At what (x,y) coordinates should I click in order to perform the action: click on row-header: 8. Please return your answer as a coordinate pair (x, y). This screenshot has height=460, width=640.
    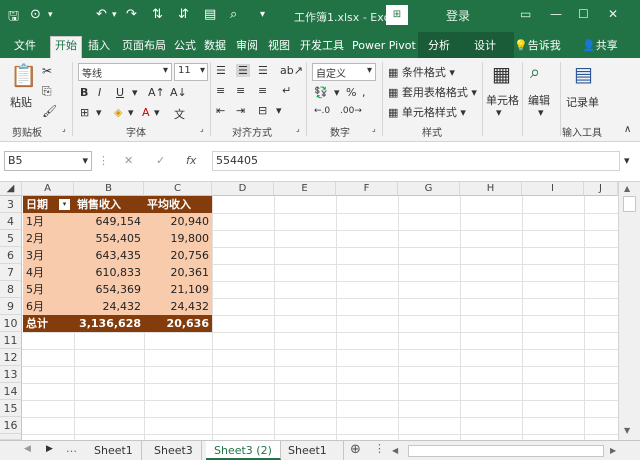
    Looking at the image, I should click on (11, 289).